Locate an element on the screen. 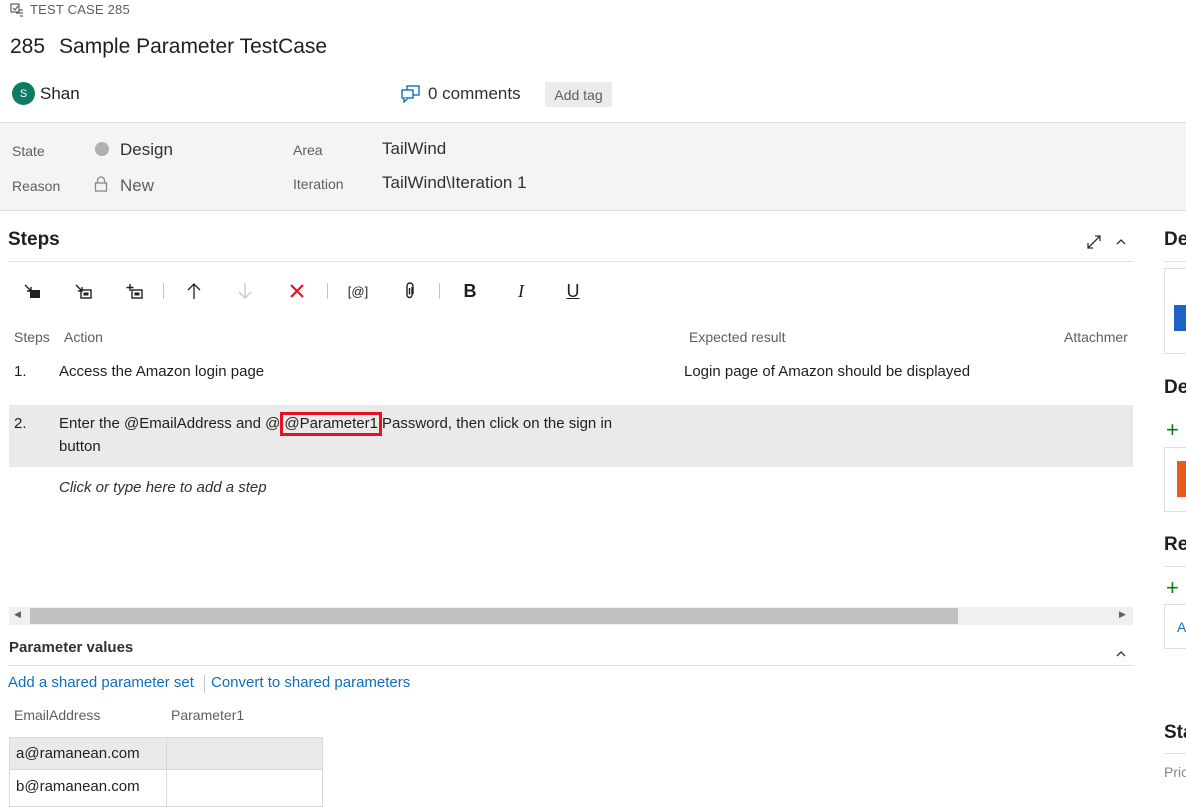 The height and width of the screenshot is (807, 1186). parameter-column-header: Parameter1 is located at coordinates (208, 715).